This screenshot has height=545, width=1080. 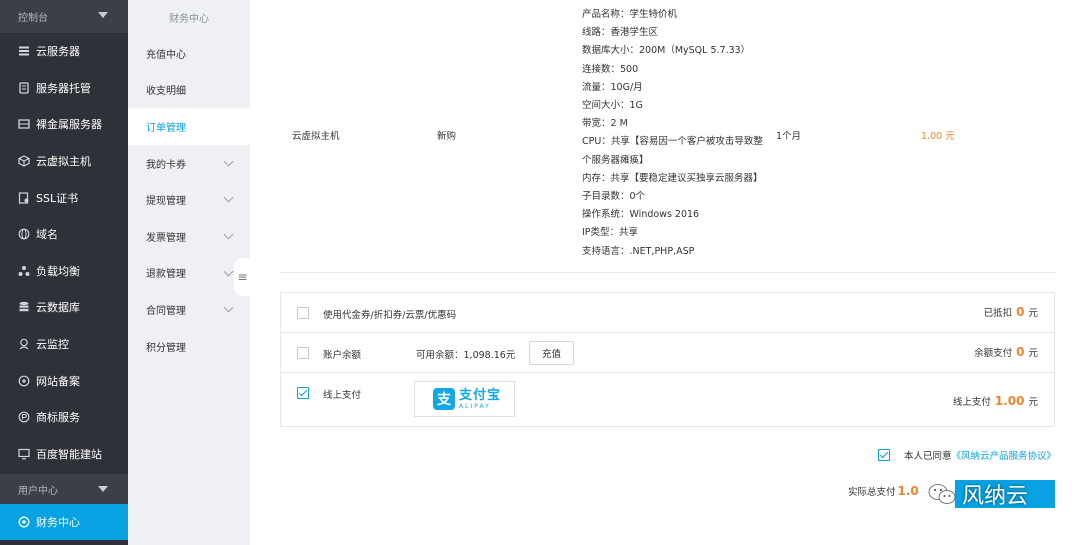 I want to click on submenu-item-label: 发票管理, so click(x=166, y=238).